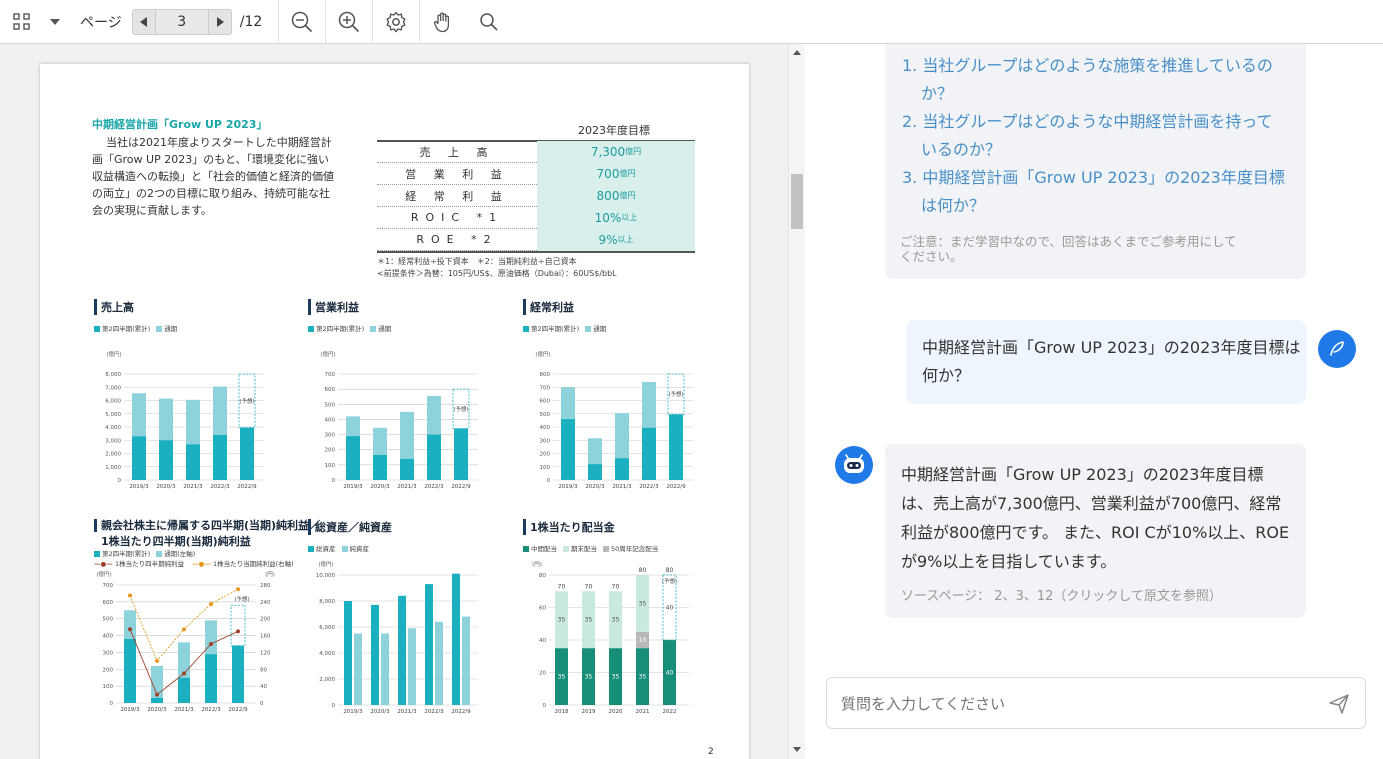 The height and width of the screenshot is (759, 1383). I want to click on source-pages-link: ソースページ： 2、3、12（クリックして原文を参照）, so click(1061, 594).